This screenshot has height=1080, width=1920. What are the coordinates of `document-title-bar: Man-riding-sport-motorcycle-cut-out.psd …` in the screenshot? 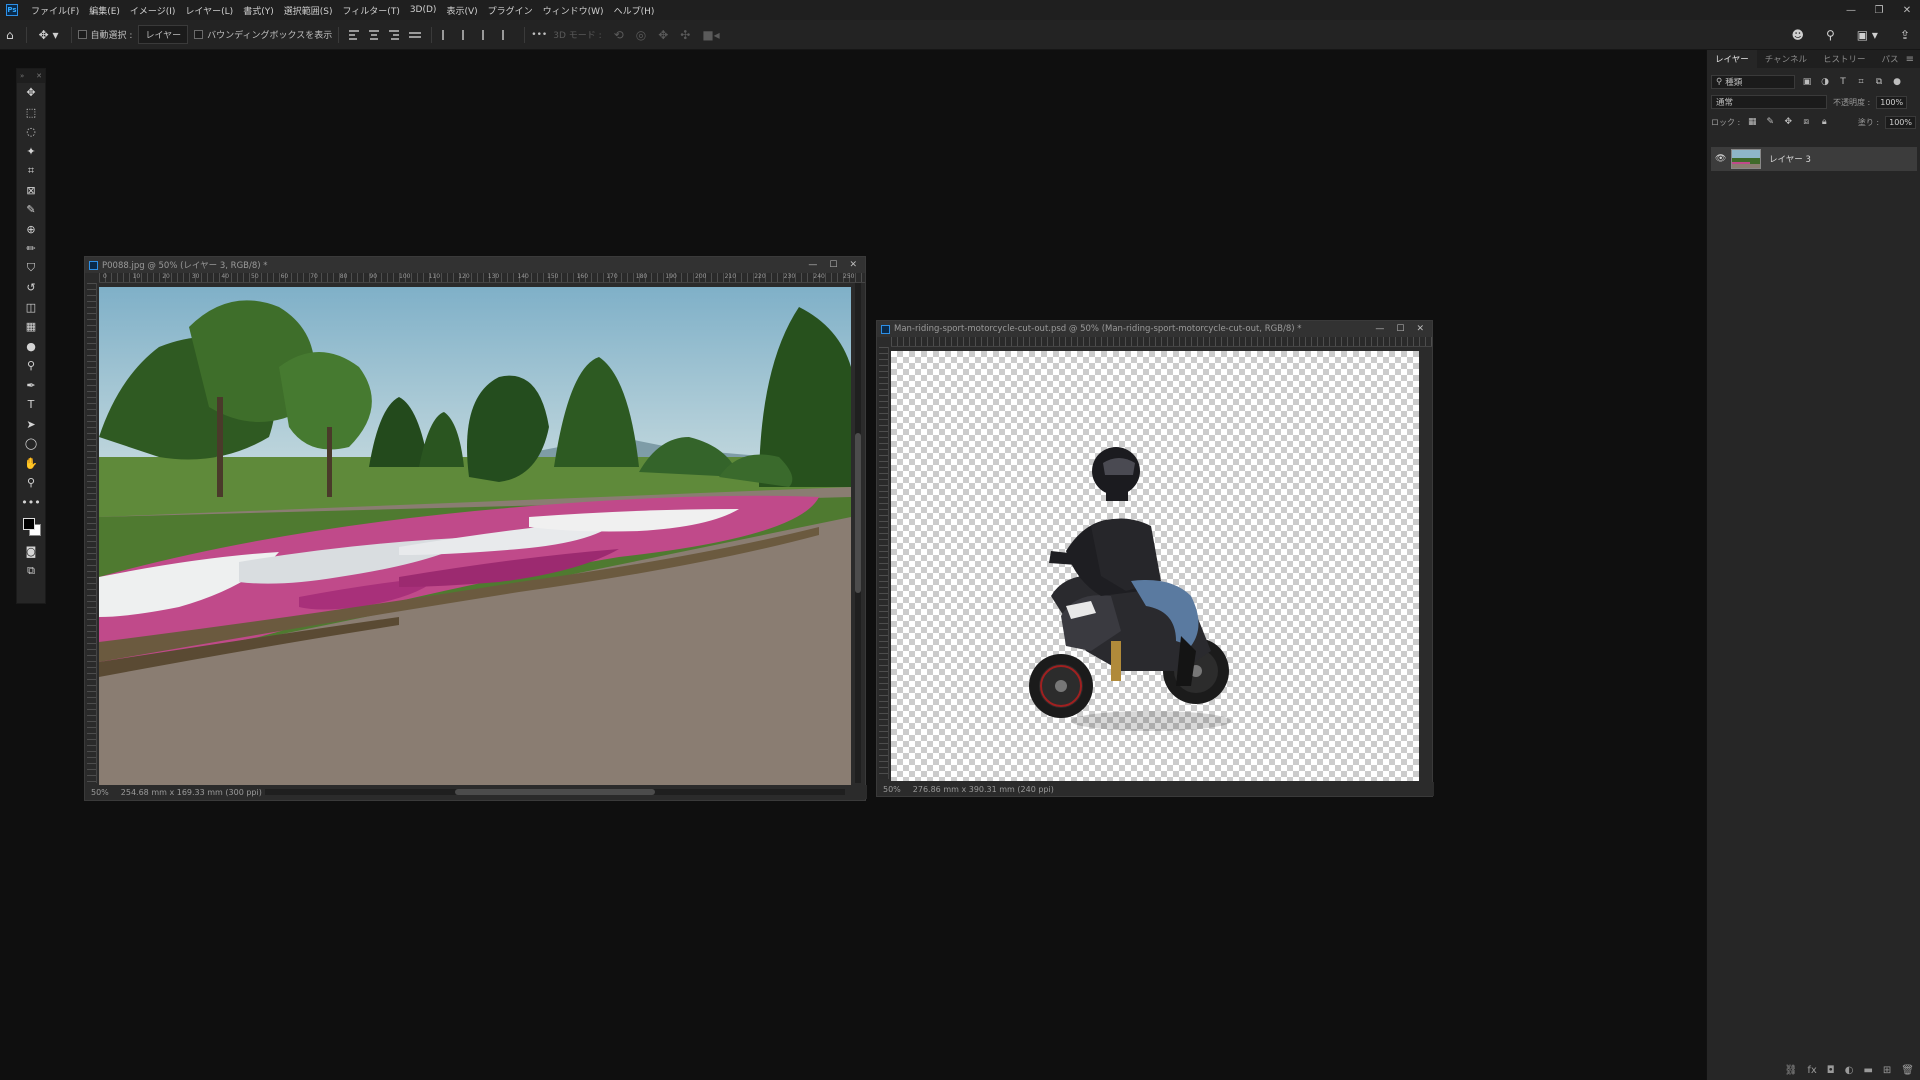 It's located at (1154, 329).